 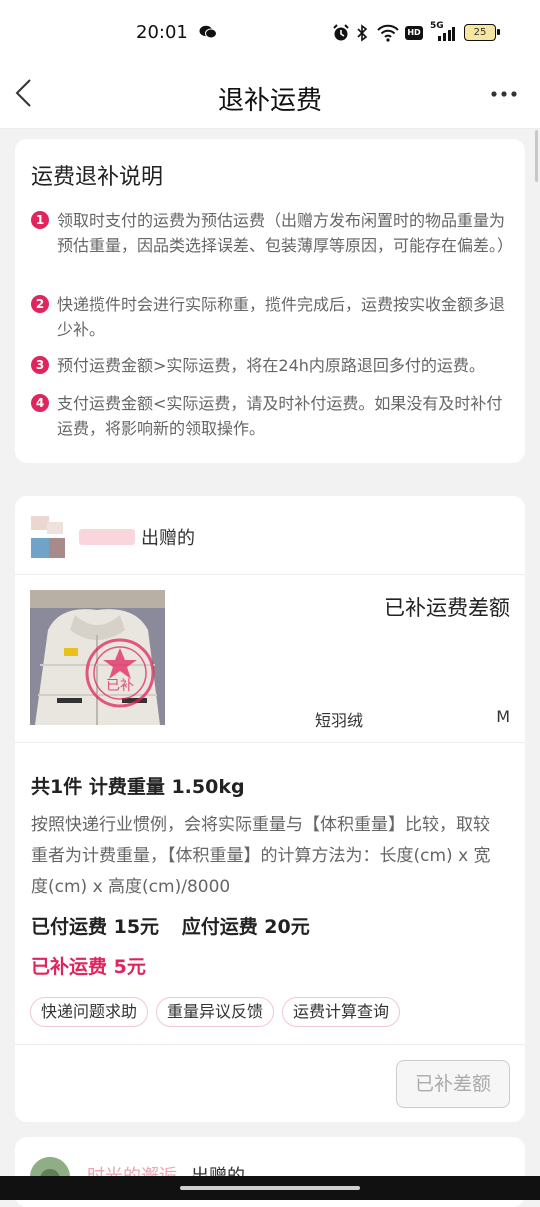 What do you see at coordinates (245, 927) in the screenshot?
I see `due-fee: 应付运费 20元` at bounding box center [245, 927].